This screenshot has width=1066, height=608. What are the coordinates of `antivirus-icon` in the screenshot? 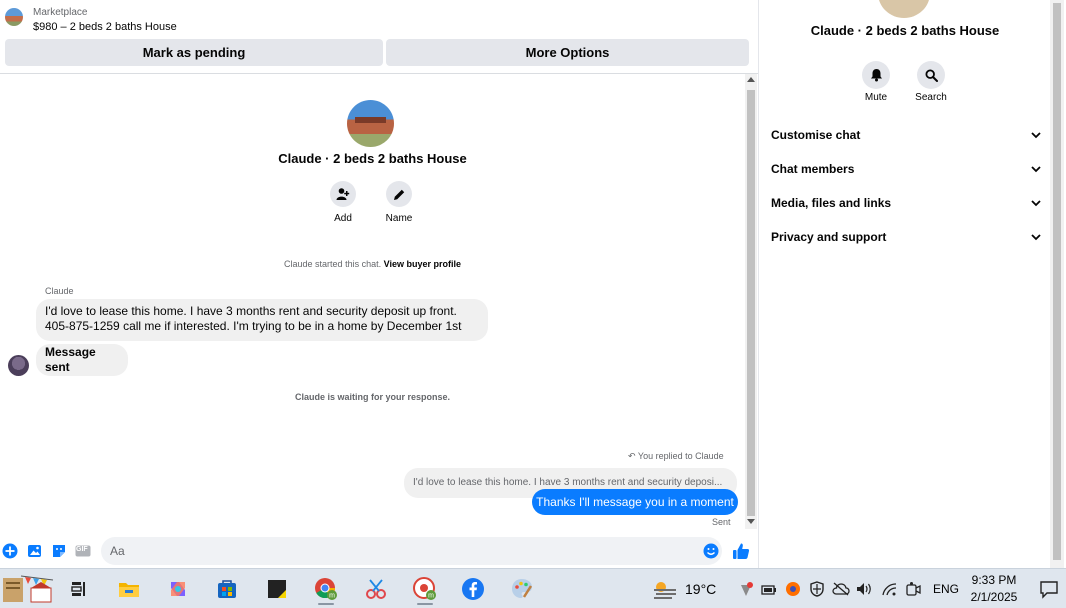 It's located at (793, 589).